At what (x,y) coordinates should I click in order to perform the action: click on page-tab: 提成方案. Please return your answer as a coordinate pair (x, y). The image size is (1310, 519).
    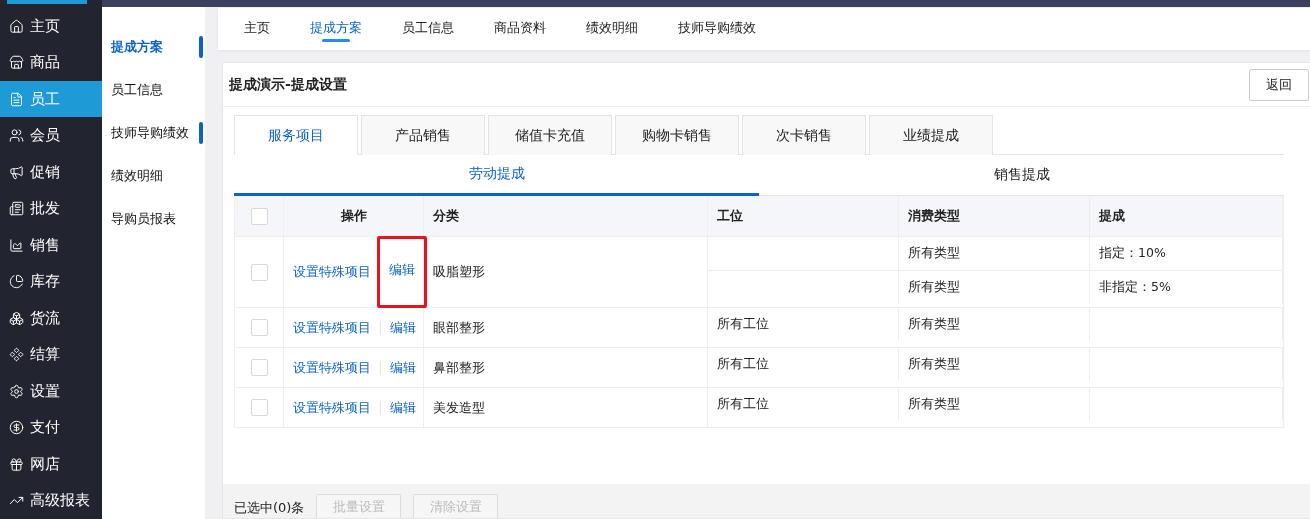
    Looking at the image, I should click on (336, 29).